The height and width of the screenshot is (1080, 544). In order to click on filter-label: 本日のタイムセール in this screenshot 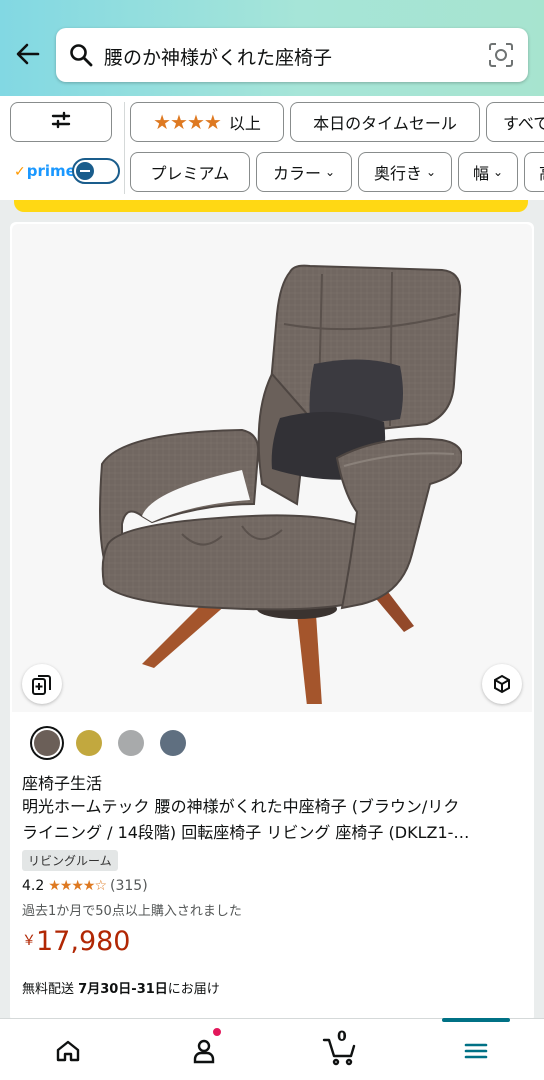, I will do `click(385, 123)`.